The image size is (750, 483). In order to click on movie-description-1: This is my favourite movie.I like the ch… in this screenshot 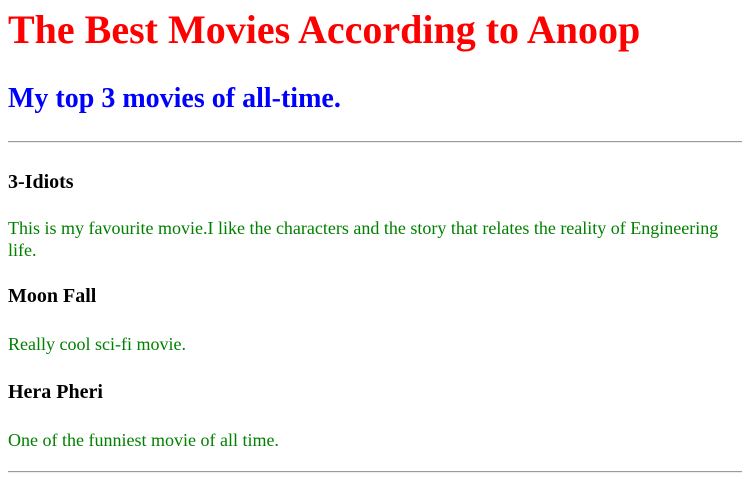, I will do `click(363, 239)`.